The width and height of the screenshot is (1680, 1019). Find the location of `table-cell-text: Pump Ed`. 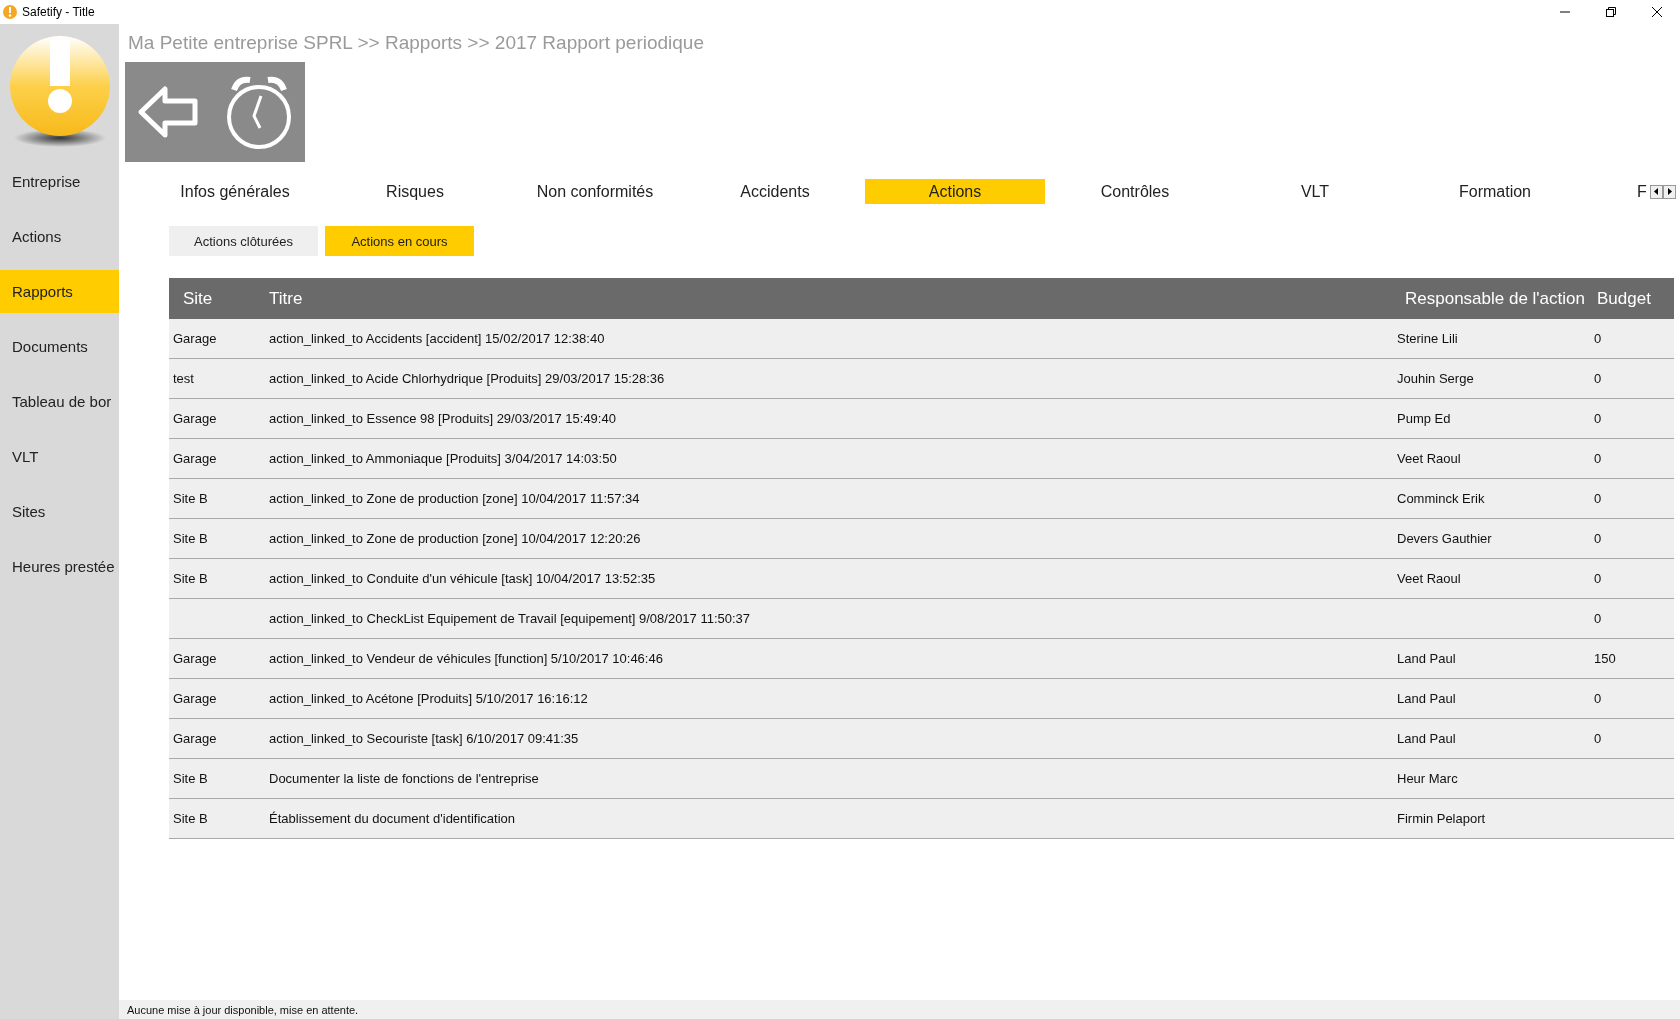

table-cell-text: Pump Ed is located at coordinates (1424, 418).